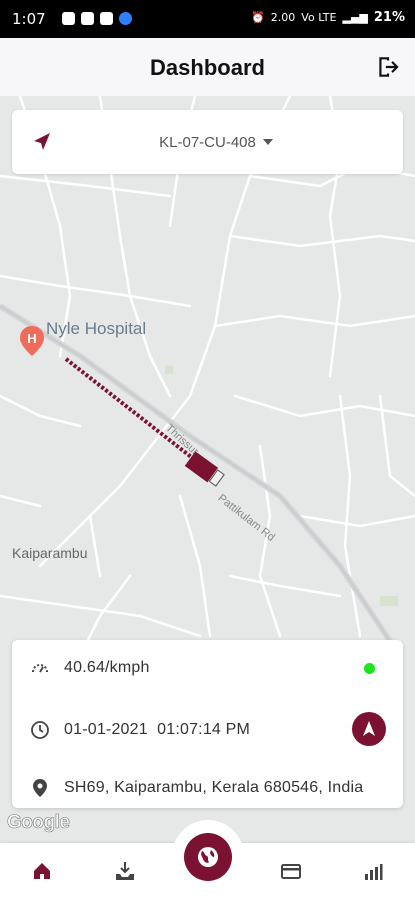 This screenshot has height=900, width=415. Describe the element at coordinates (40, 730) in the screenshot. I see `clock-icon` at that location.